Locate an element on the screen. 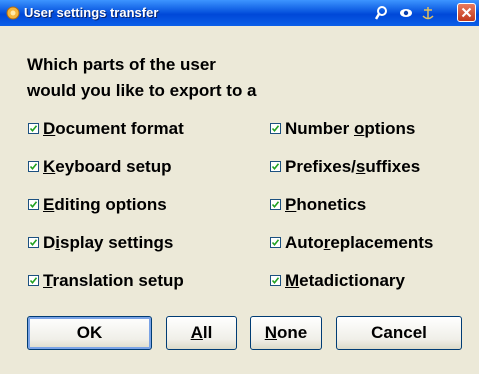 The width and height of the screenshot is (479, 374). close-button is located at coordinates (466, 12).